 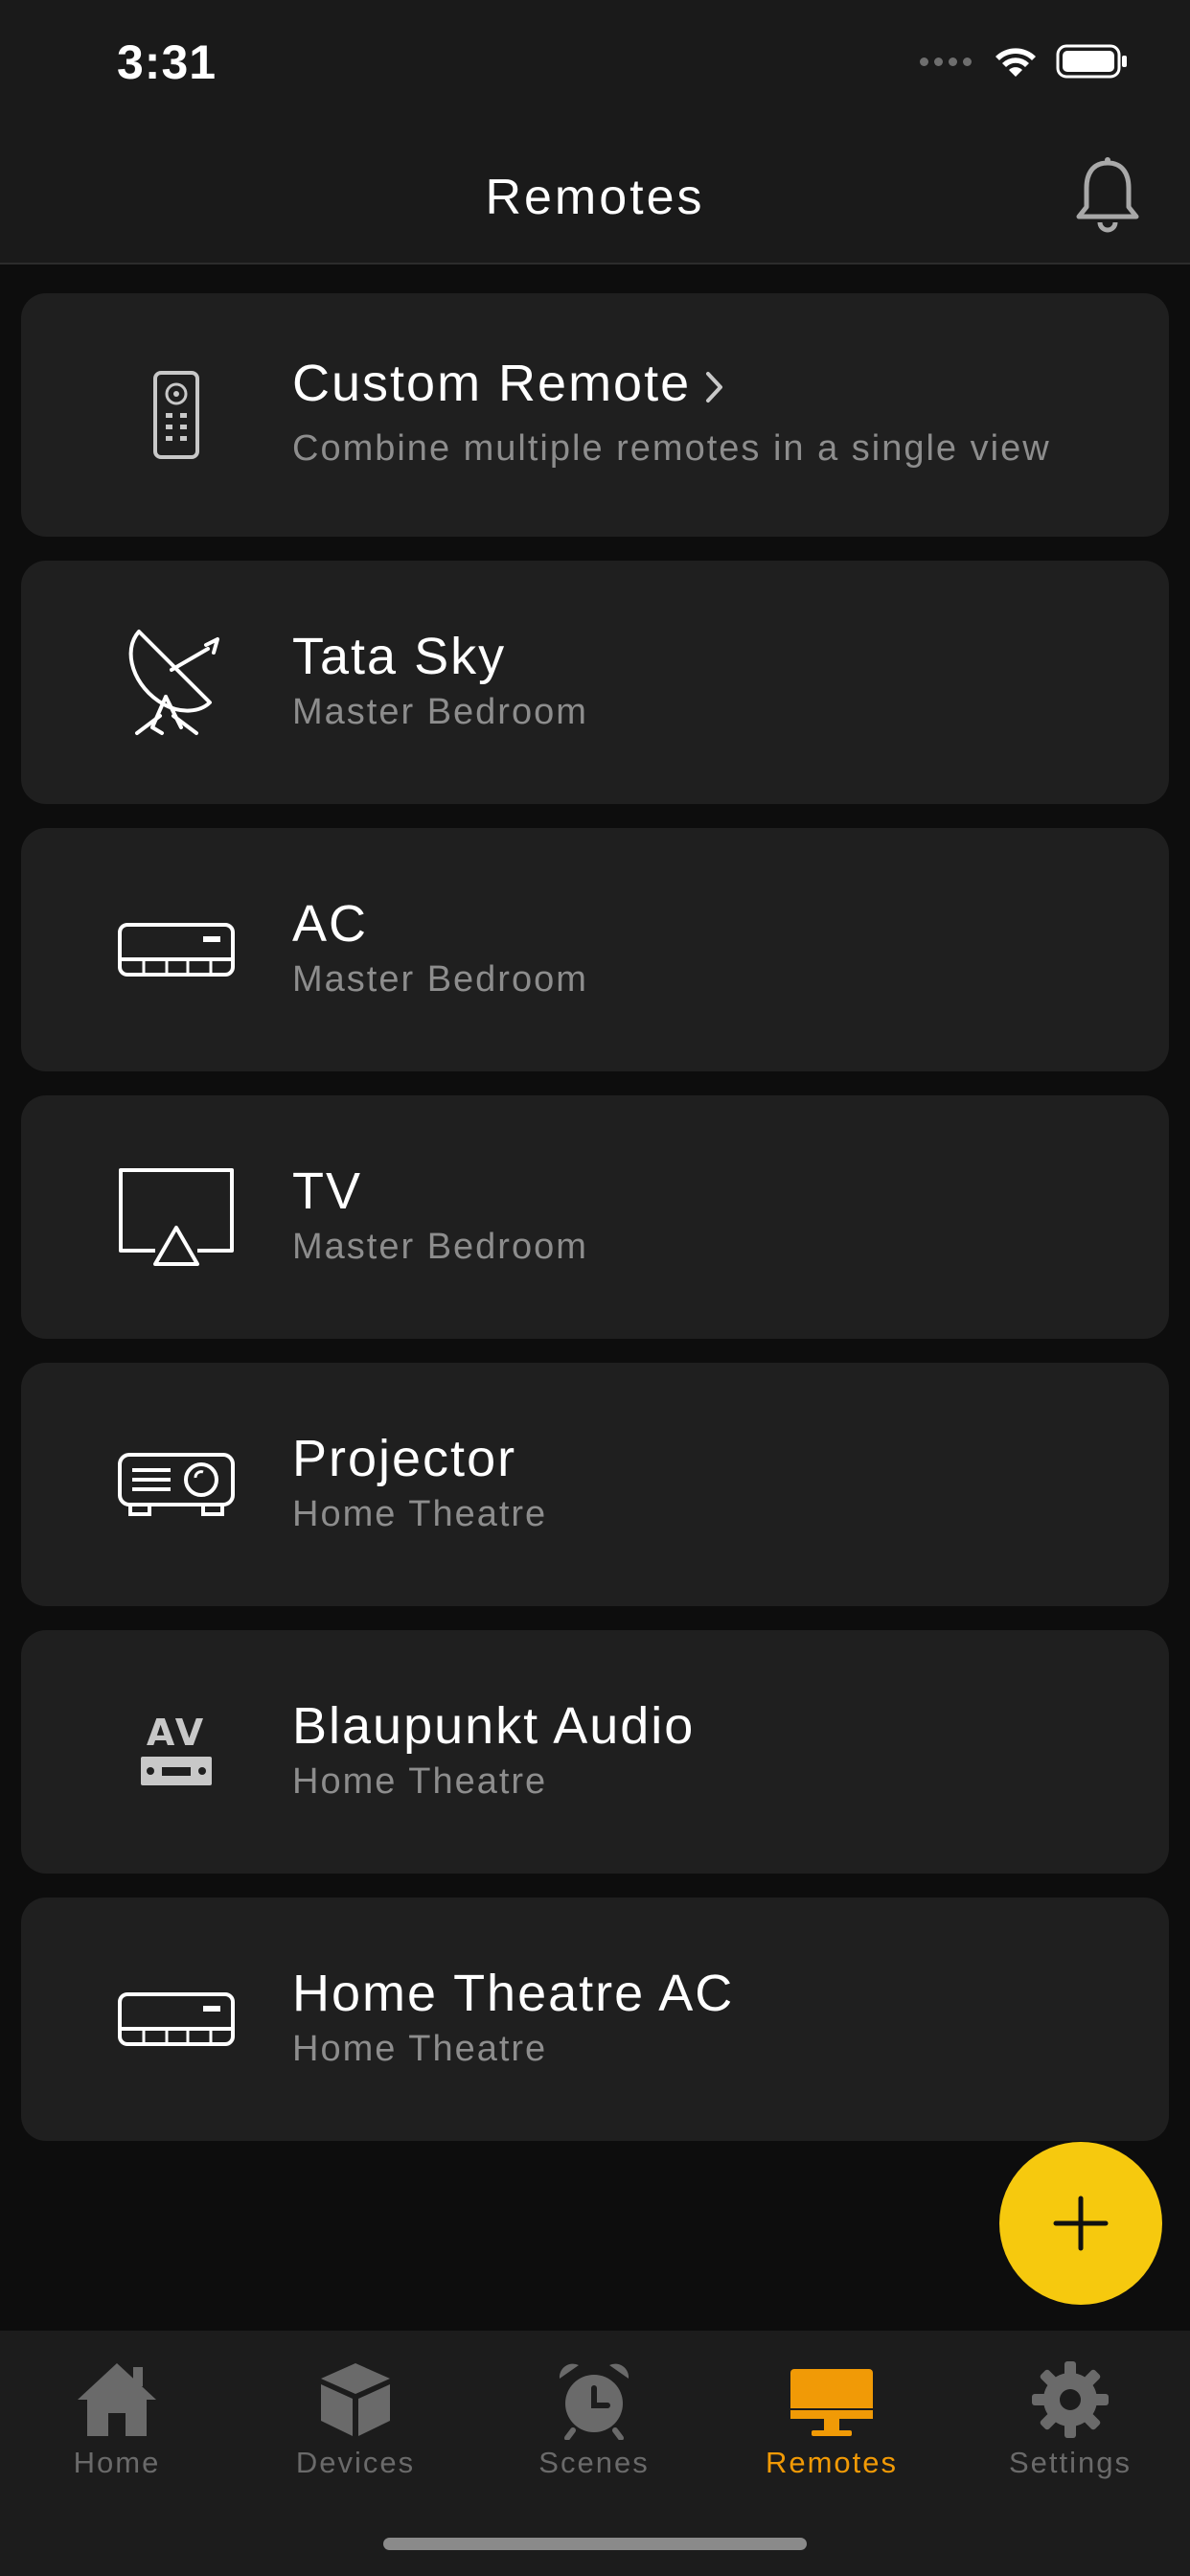 I want to click on tab-label: Remotes, so click(x=832, y=2463).